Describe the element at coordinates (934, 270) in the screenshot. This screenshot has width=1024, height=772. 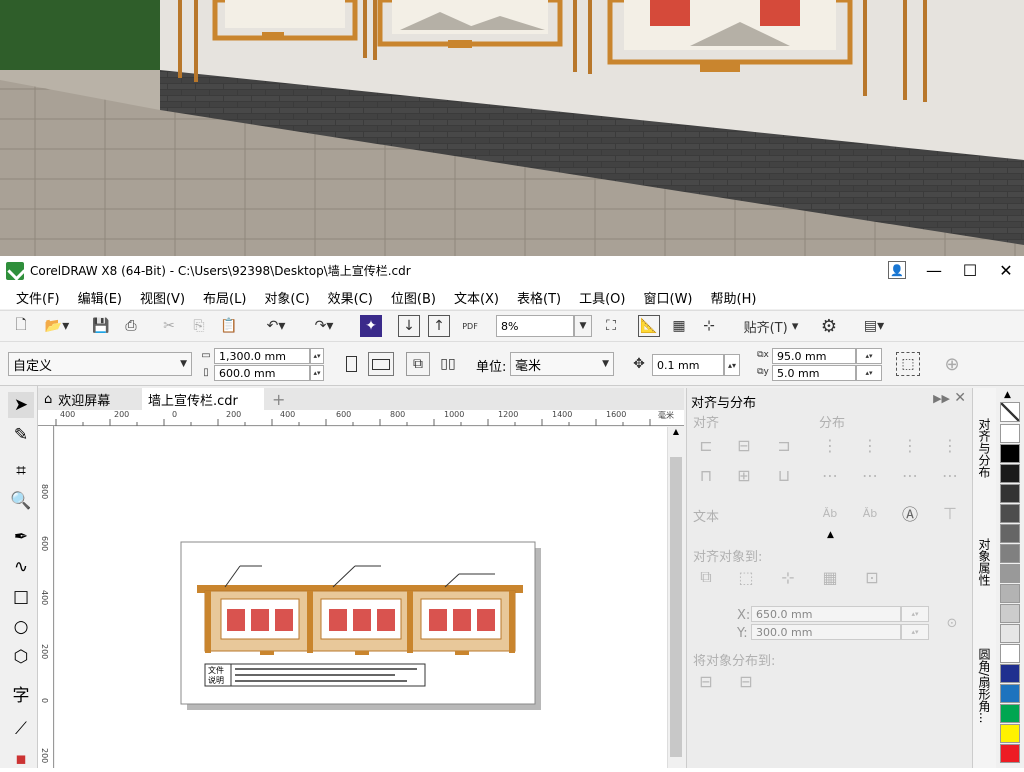
I see `minimize-button: —` at that location.